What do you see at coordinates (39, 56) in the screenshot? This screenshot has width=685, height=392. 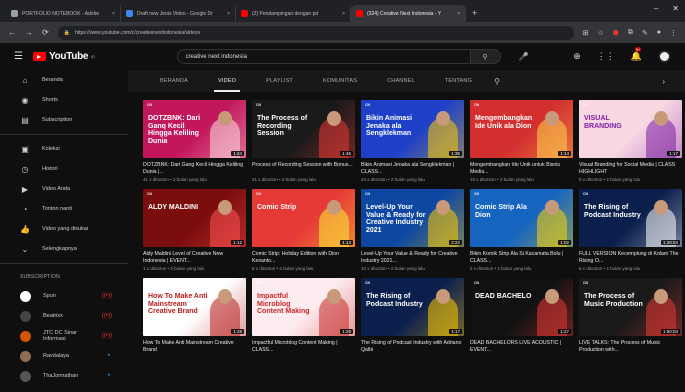 I see `youtube-play-icon` at bounding box center [39, 56].